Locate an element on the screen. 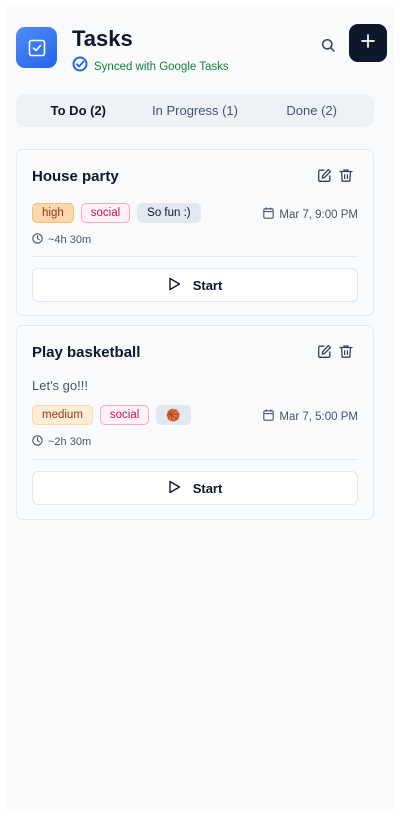  status-tabs: To Do (2) In Progress (1) Done (2) is located at coordinates (195, 110).